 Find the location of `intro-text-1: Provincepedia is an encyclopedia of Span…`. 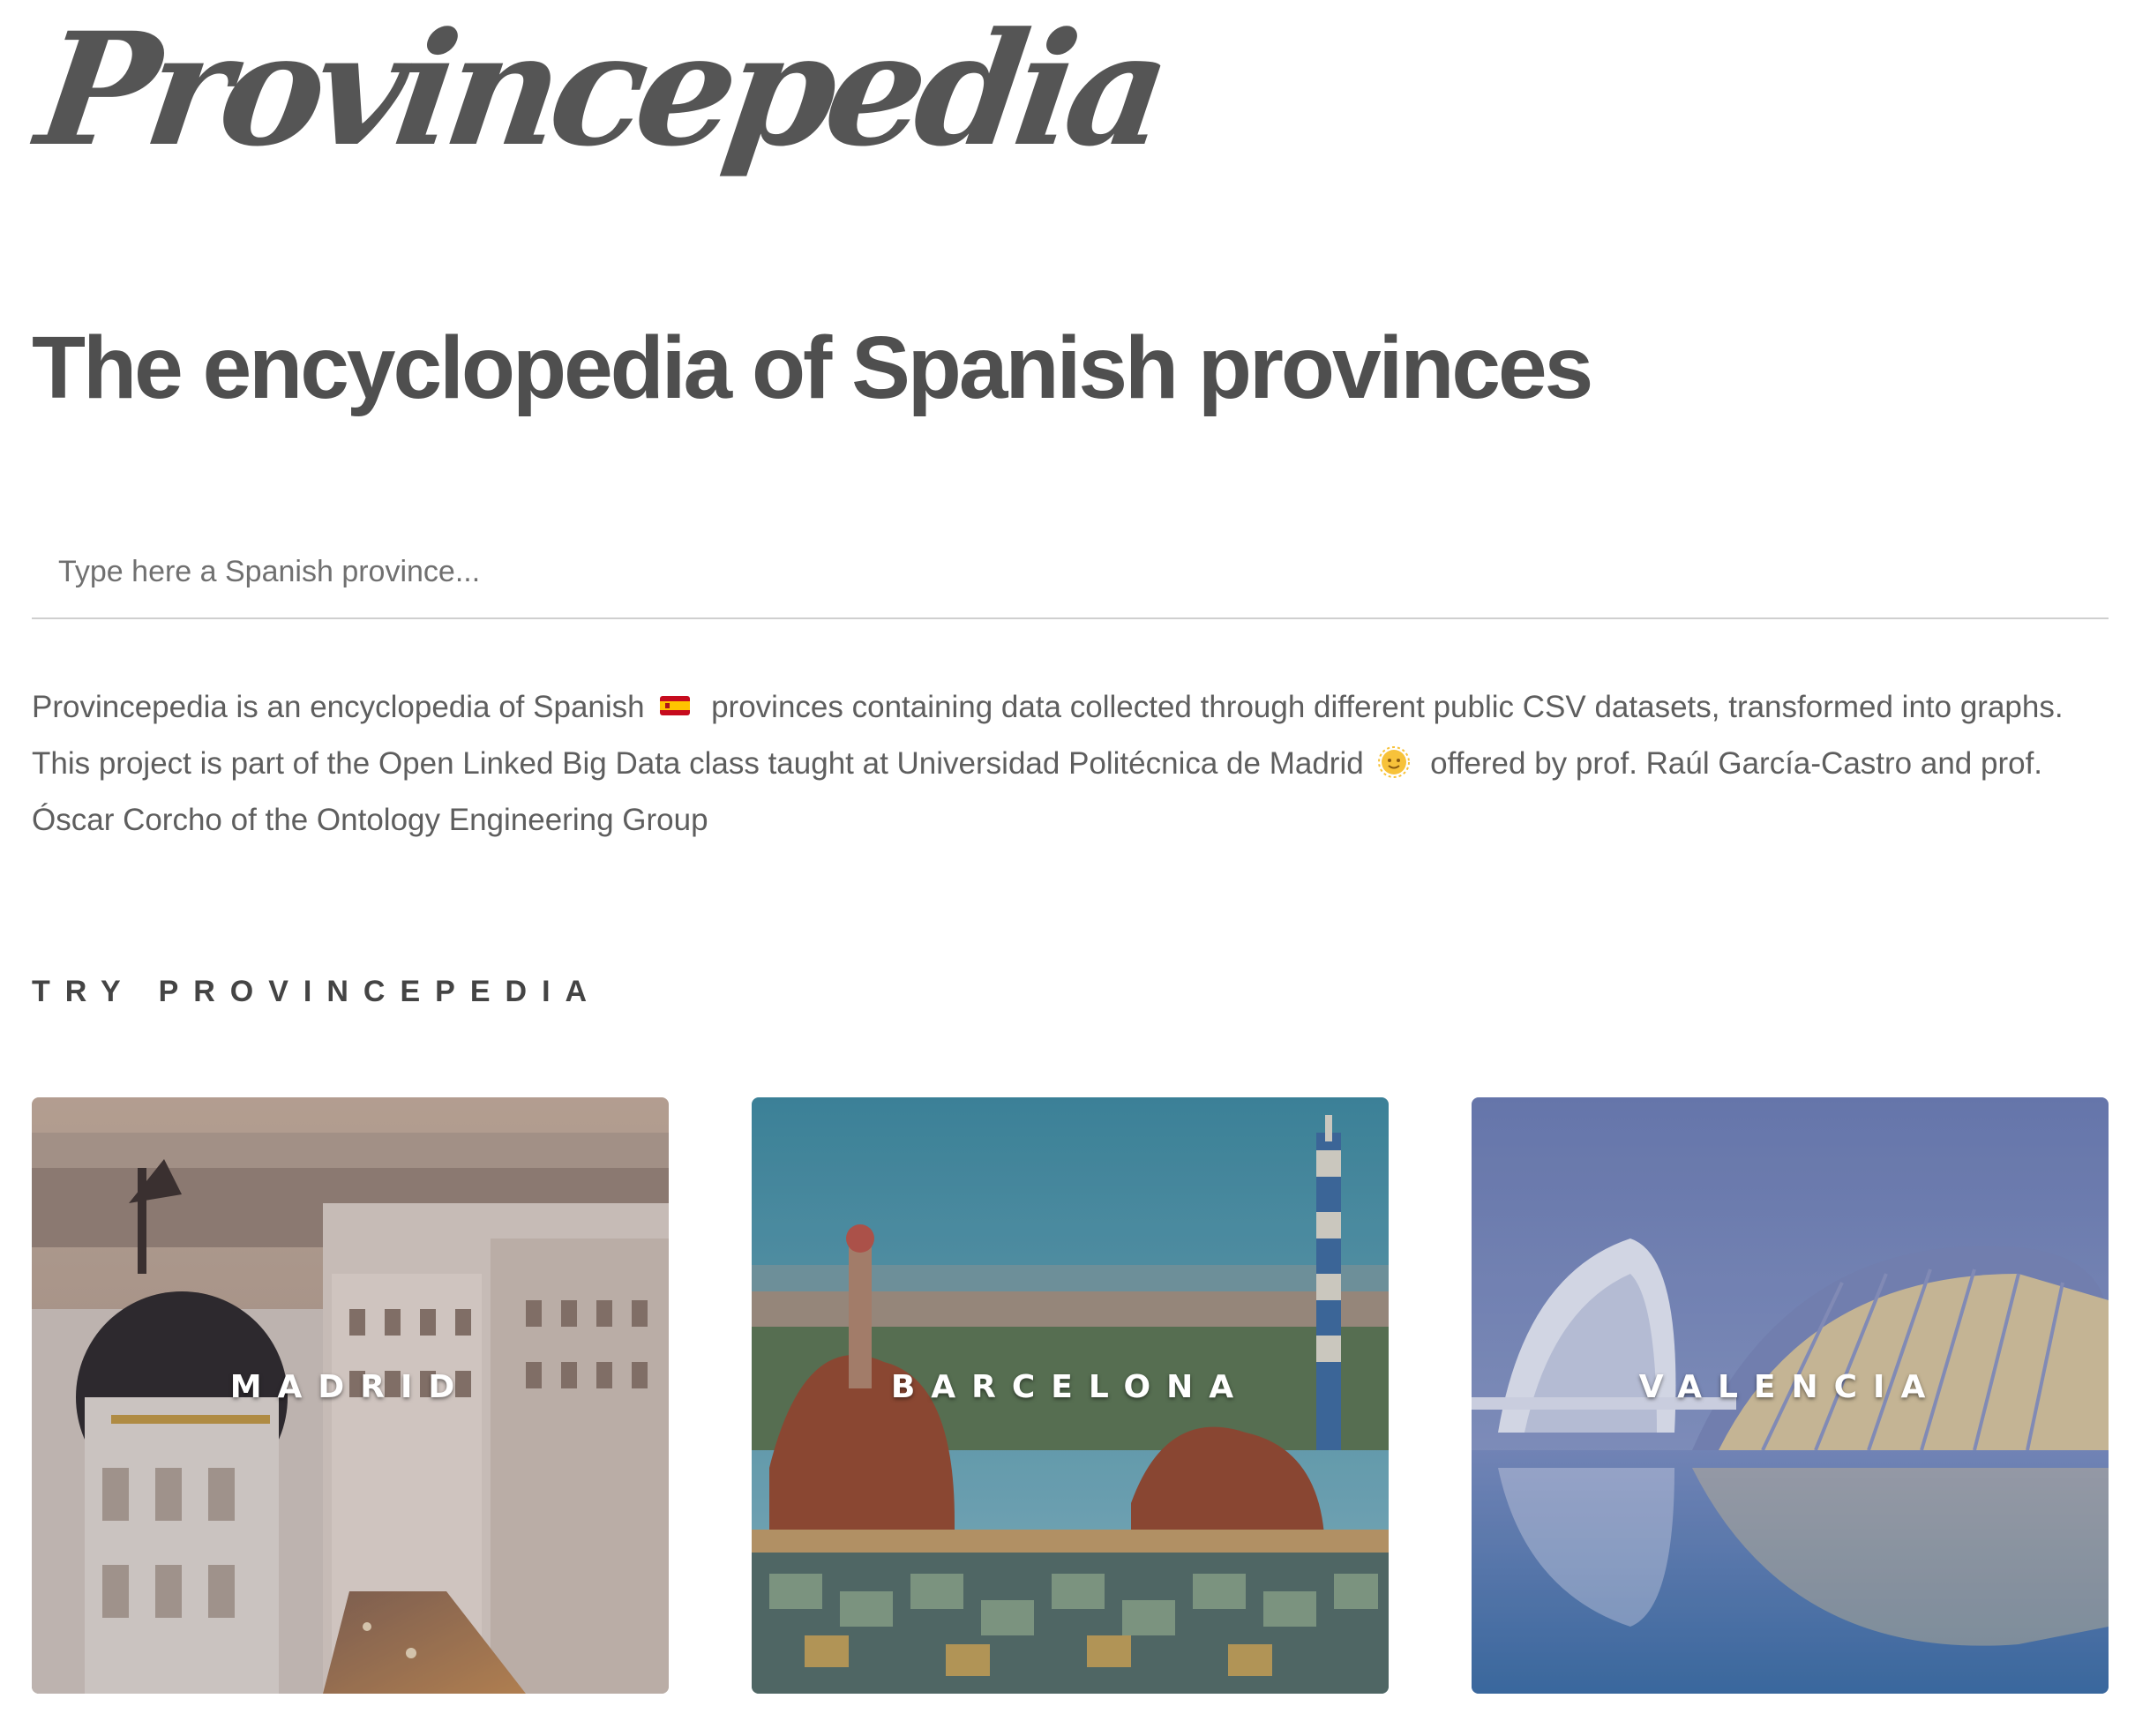

intro-text-1: Provincepedia is an encyclopedia of Span… is located at coordinates (338, 707).